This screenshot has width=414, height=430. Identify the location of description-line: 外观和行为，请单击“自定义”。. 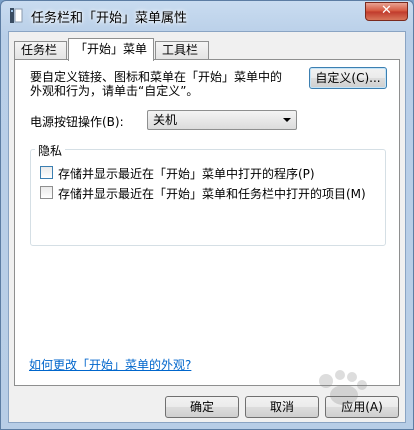
(114, 91).